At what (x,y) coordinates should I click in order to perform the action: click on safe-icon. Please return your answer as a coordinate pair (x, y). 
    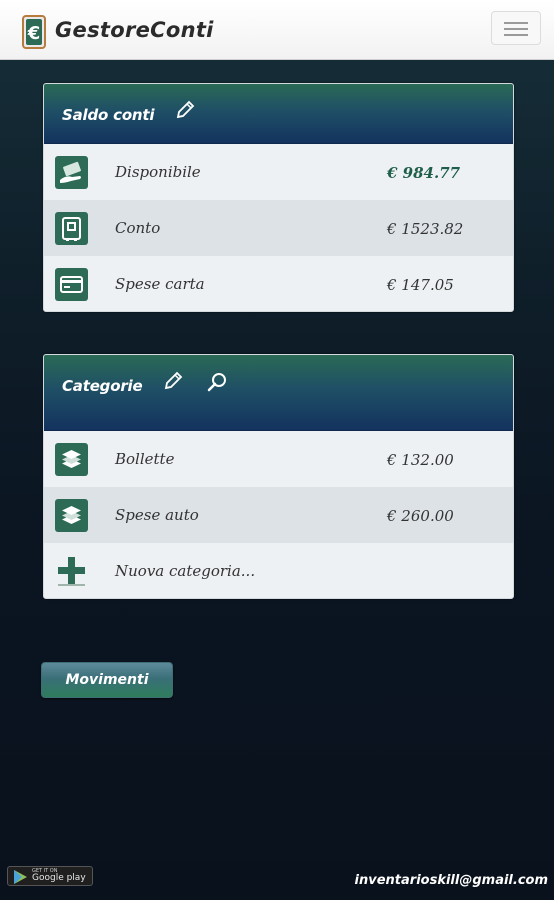
    Looking at the image, I should click on (71, 228).